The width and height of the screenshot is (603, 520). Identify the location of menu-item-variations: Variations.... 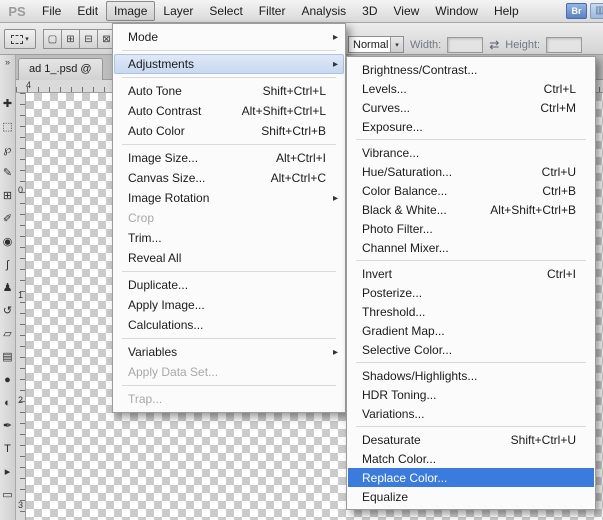
(471, 413).